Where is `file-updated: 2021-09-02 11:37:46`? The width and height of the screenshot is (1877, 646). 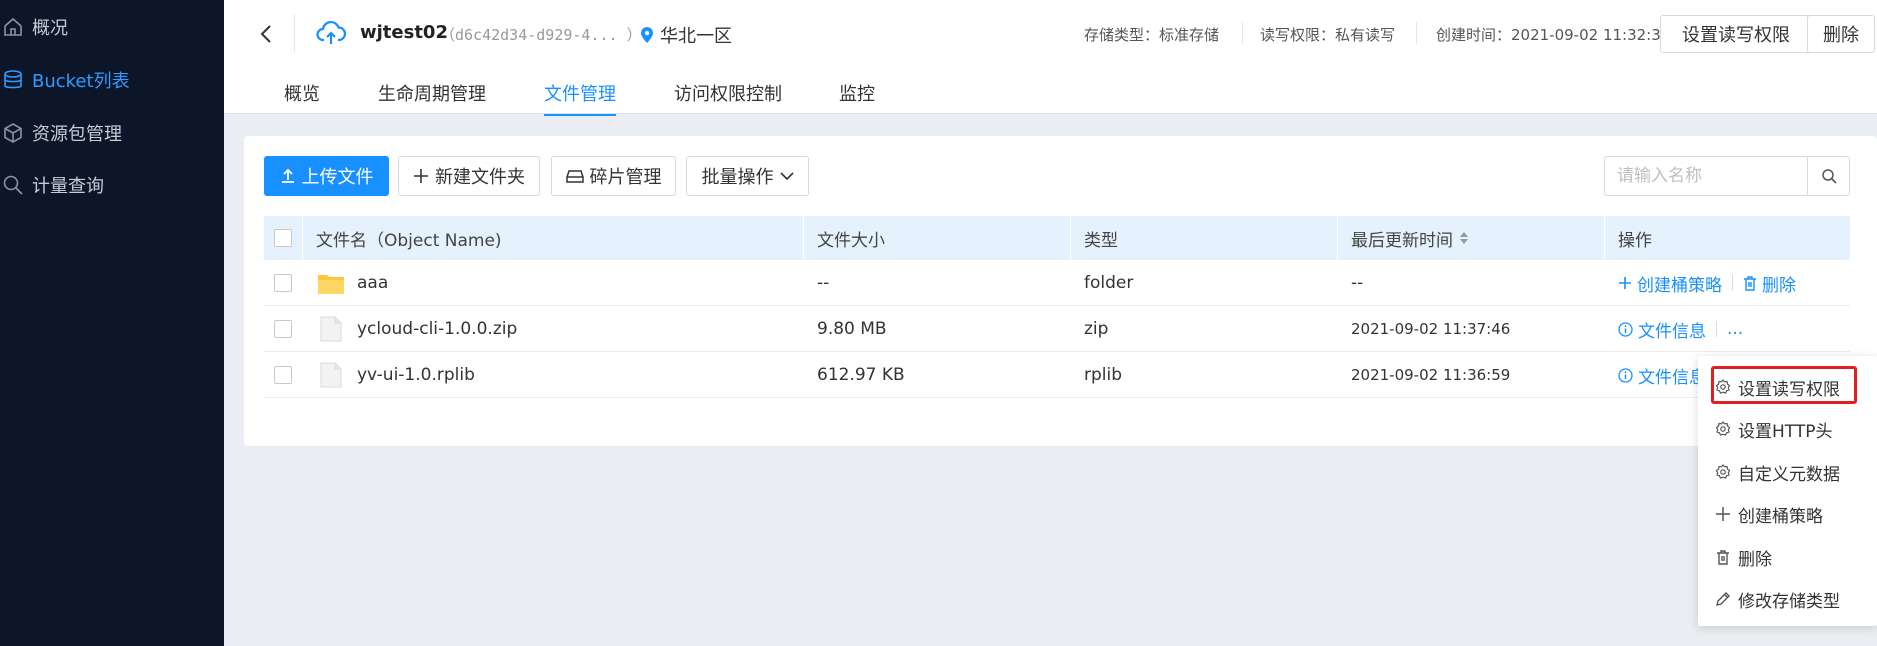 file-updated: 2021-09-02 11:37:46 is located at coordinates (1431, 329).